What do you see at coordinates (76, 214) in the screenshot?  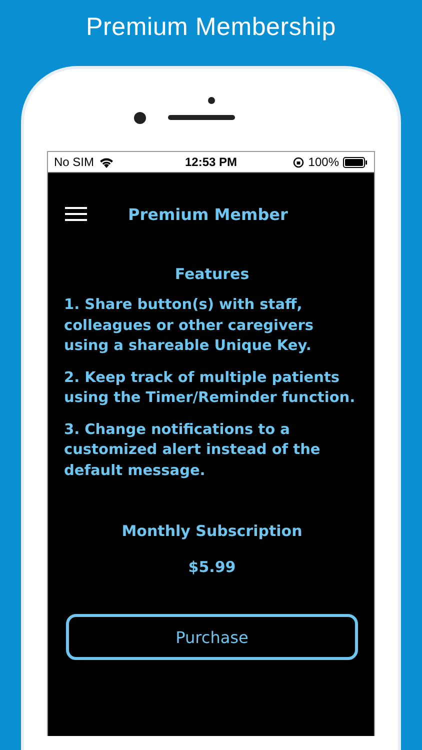 I see `menu-icon` at bounding box center [76, 214].